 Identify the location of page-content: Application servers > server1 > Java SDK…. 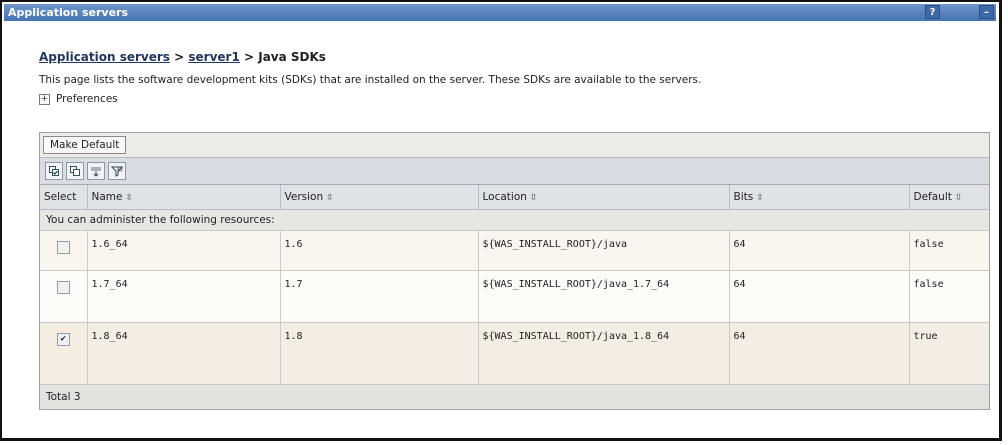
(514, 81).